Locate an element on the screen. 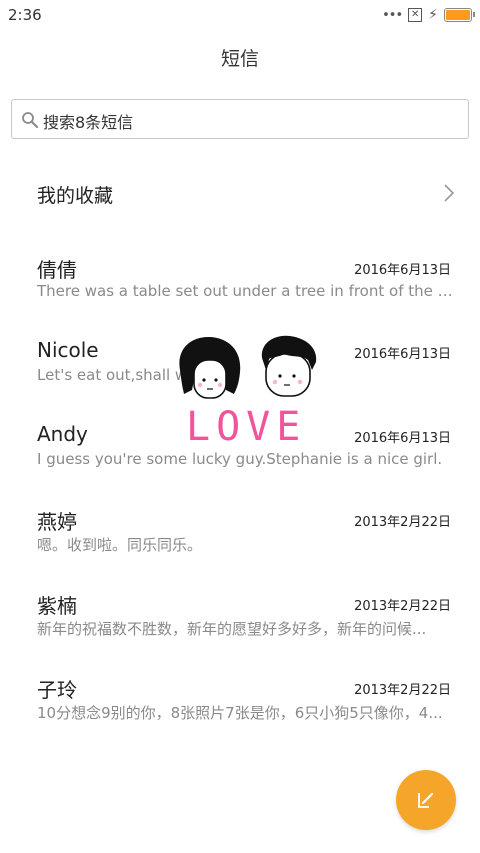  love-text: LOVE is located at coordinates (246, 426).